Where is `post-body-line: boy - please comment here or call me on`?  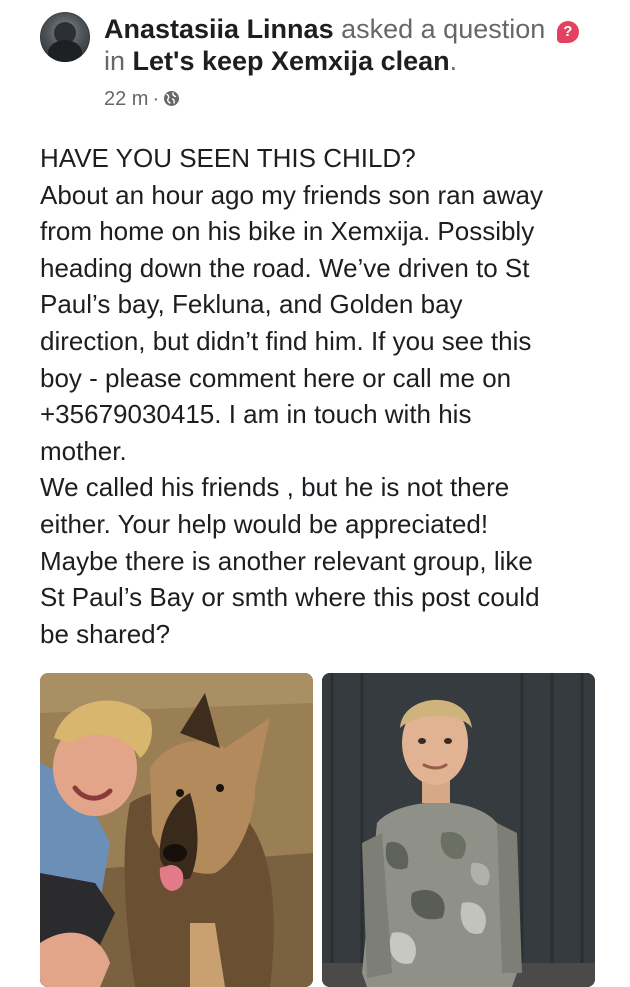 post-body-line: boy - please comment here or call me on is located at coordinates (276, 377).